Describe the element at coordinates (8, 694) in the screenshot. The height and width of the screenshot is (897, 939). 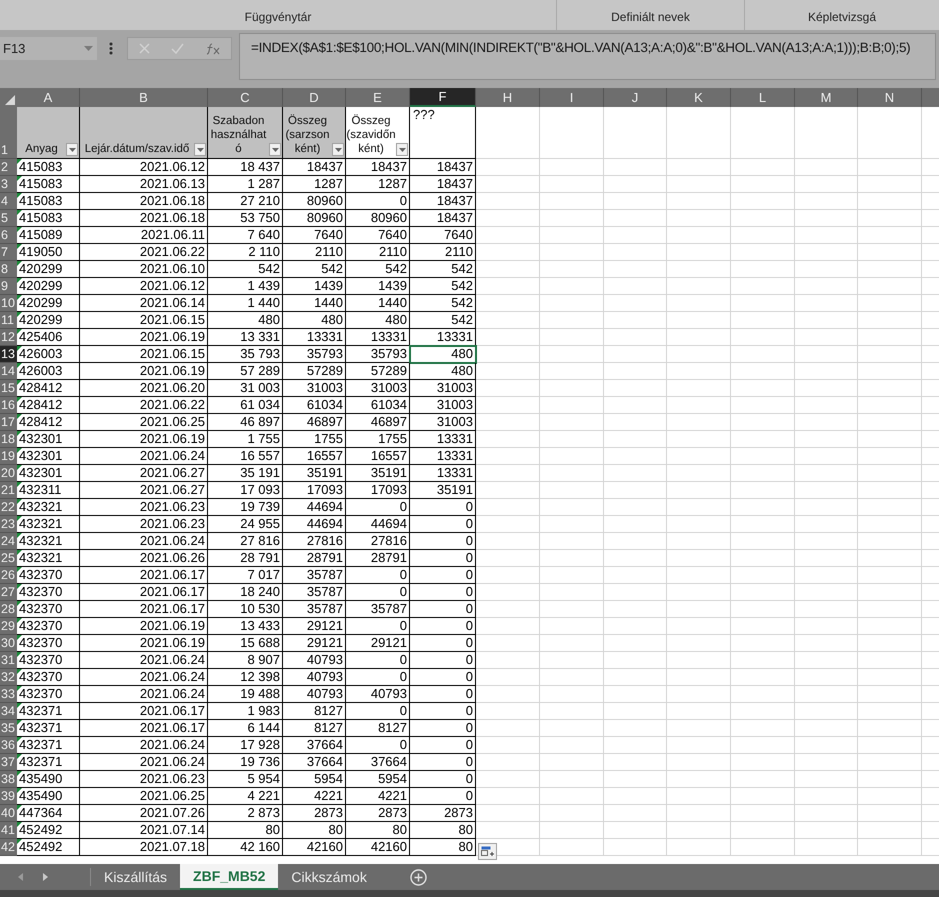
I see `row-header: 33` at that location.